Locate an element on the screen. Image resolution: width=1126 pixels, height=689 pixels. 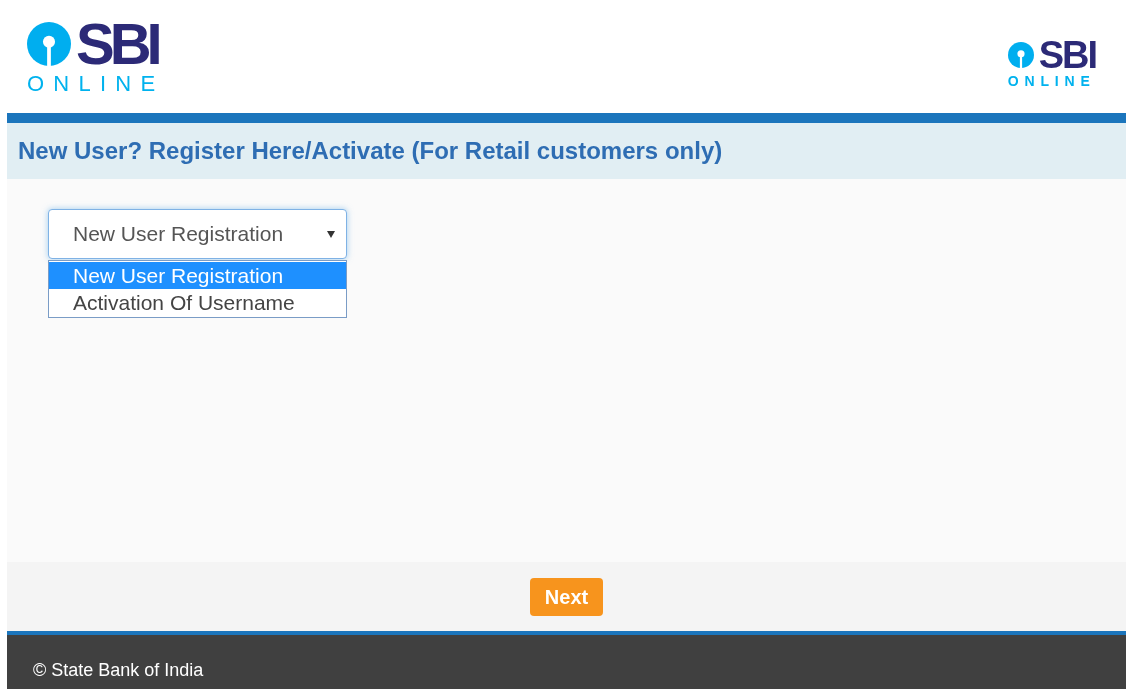
page-title: New User? Register Here/Activate (For Retail customers only) is located at coordinates (370, 151).